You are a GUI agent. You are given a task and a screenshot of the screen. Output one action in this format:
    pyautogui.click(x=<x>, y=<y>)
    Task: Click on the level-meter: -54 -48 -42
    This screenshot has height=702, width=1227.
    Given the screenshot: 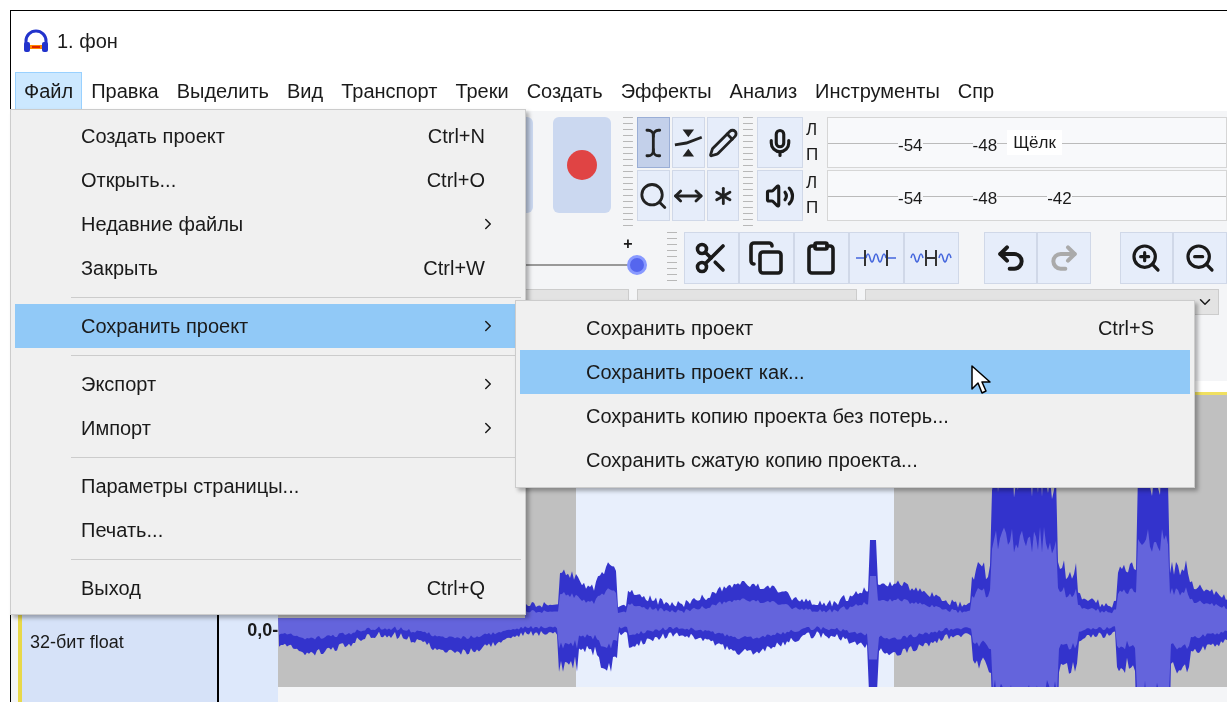 What is the action you would take?
    pyautogui.click(x=1027, y=195)
    